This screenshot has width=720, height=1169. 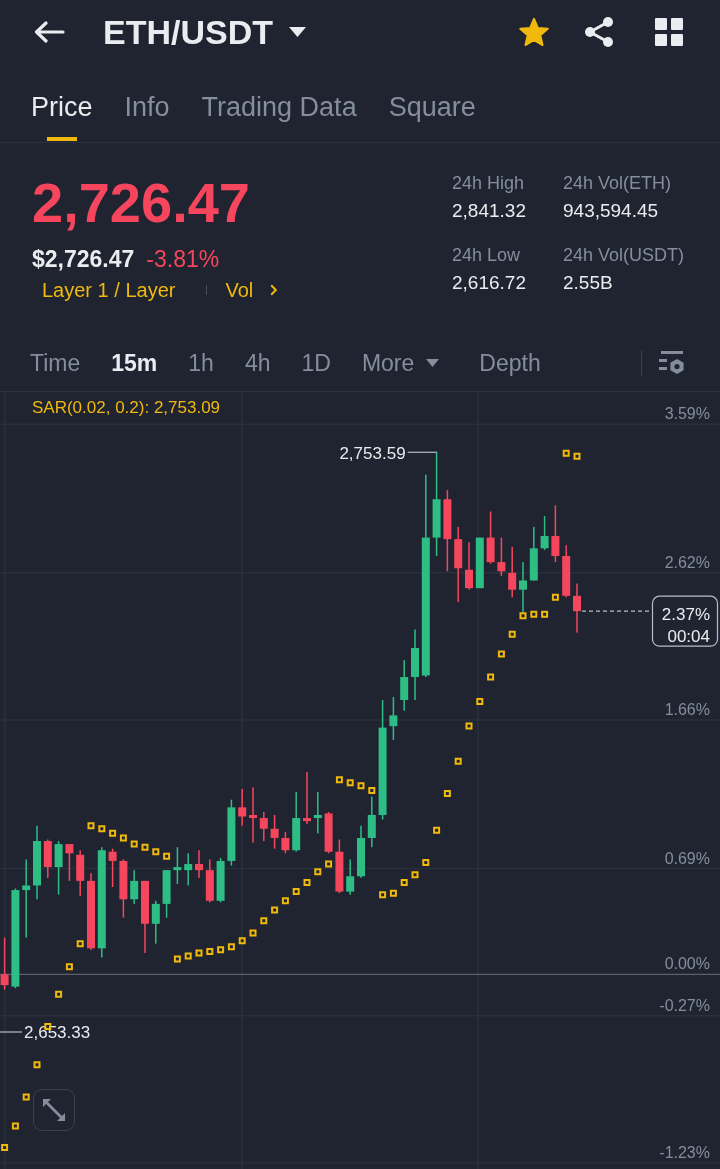 What do you see at coordinates (489, 283) in the screenshot?
I see `stat-value: 2,616.72` at bounding box center [489, 283].